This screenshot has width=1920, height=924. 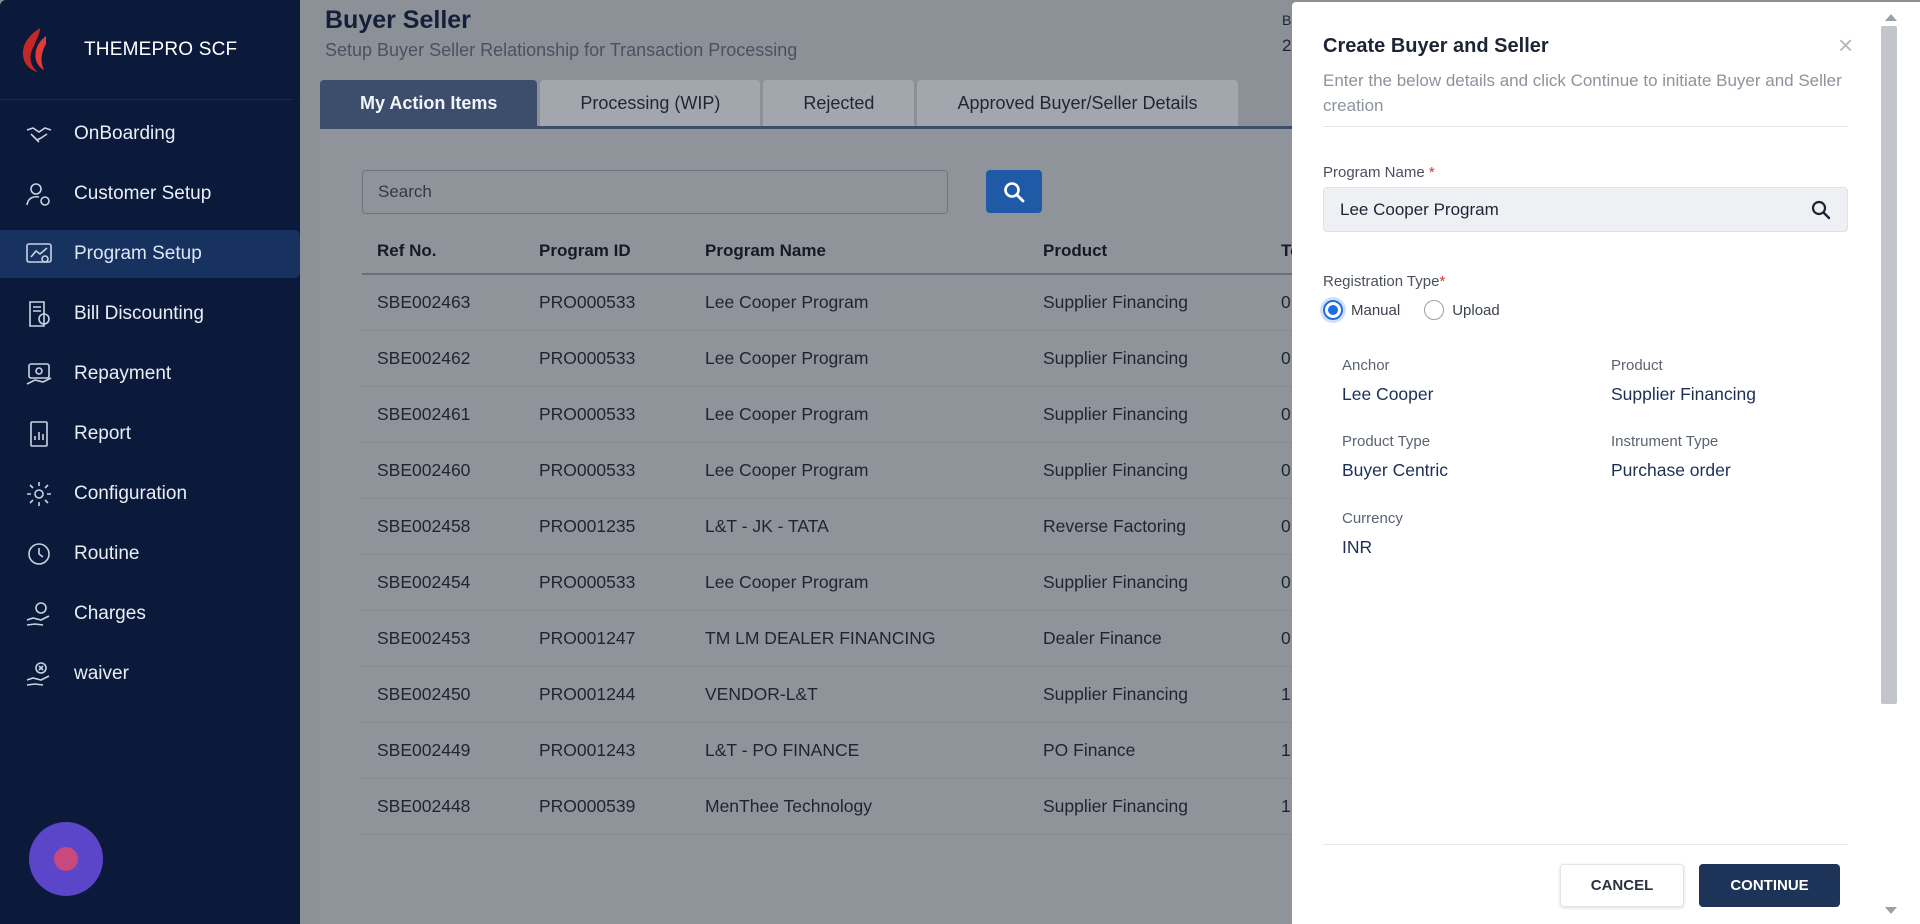 What do you see at coordinates (587, 750) in the screenshot?
I see `cell-program-id: PRO001243` at bounding box center [587, 750].